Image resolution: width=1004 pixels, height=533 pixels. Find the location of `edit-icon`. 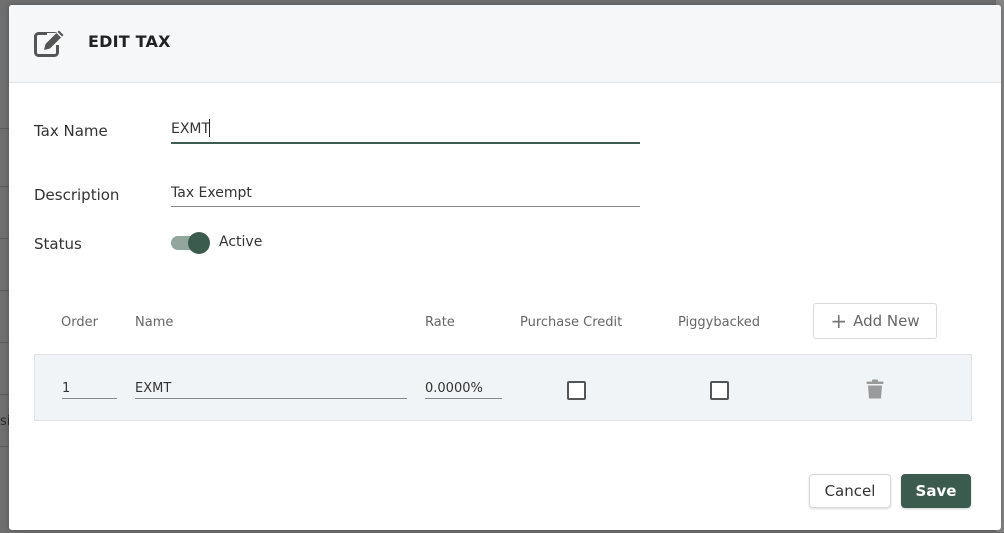

edit-icon is located at coordinates (49, 43).